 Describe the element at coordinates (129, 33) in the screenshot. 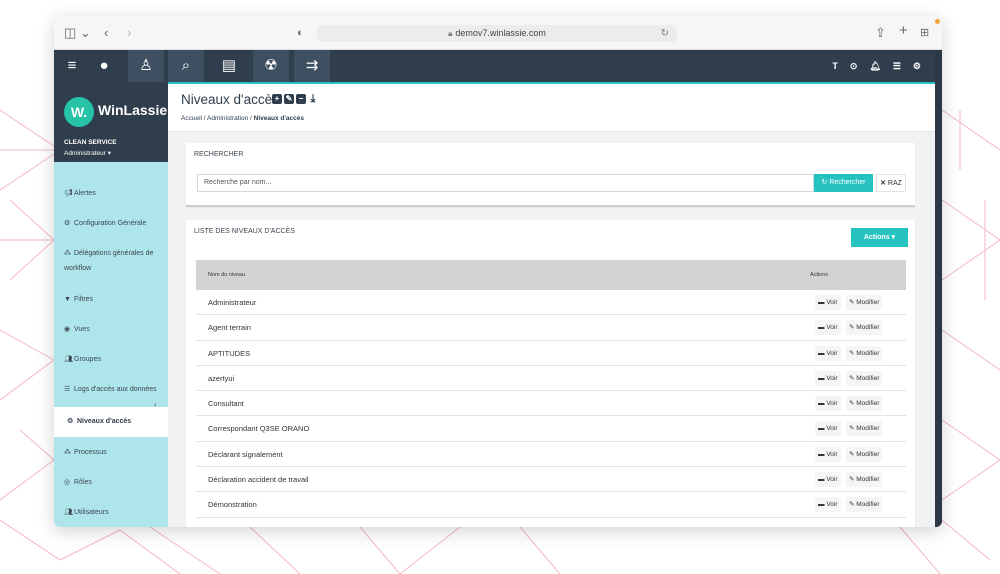

I see `forward-icon: ›` at that location.